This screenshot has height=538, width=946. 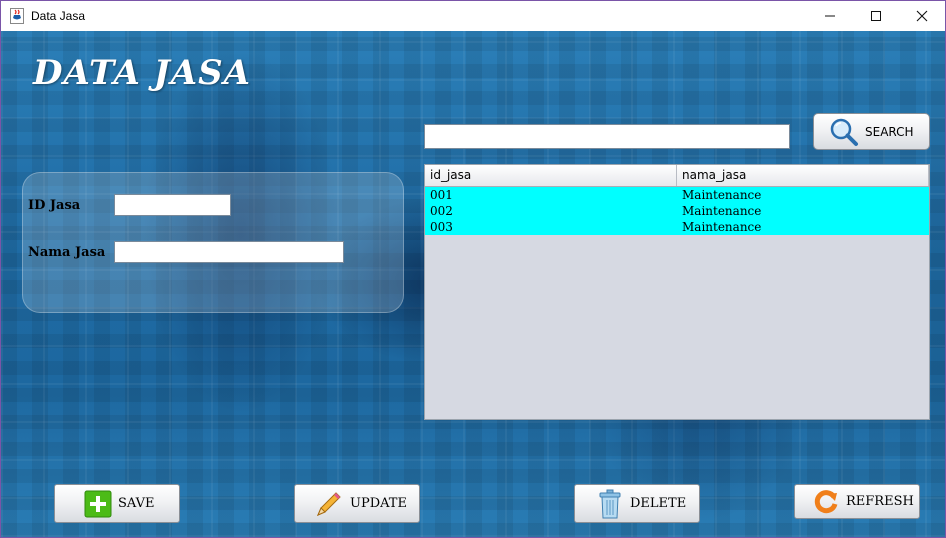 What do you see at coordinates (658, 503) in the screenshot?
I see `delete-button-label: DELETE` at bounding box center [658, 503].